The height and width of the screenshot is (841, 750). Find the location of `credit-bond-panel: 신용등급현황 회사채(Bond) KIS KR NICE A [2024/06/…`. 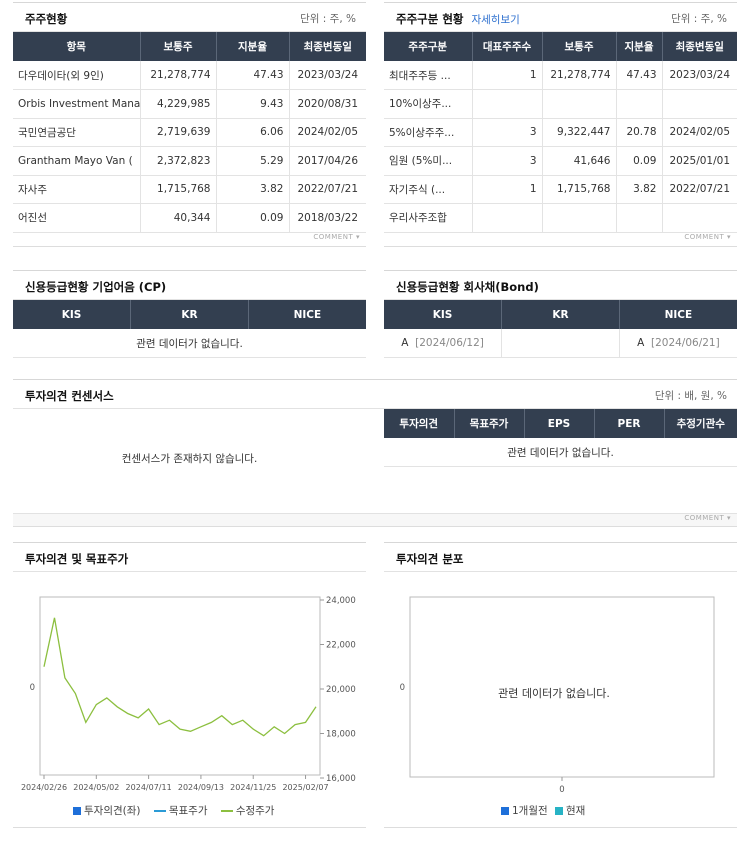

credit-bond-panel: 신용등급현황 회사채(Bond) KIS KR NICE A [2024/06/… is located at coordinates (560, 314).